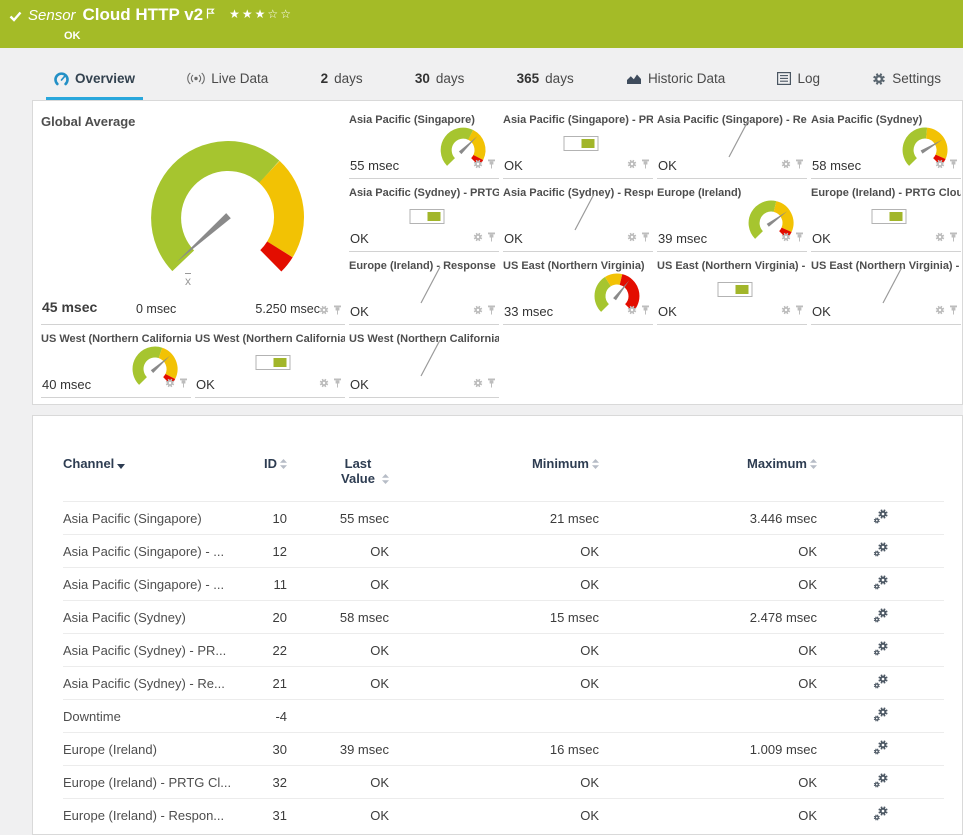 This screenshot has height=835, width=963. Describe the element at coordinates (578, 219) in the screenshot. I see `channel-tile: Asia Pacific (Sydney) - Respo... OK` at that location.